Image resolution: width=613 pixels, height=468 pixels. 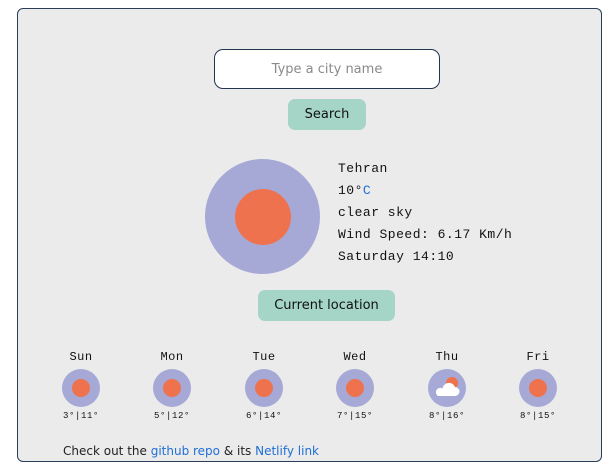 What do you see at coordinates (287, 451) in the screenshot?
I see `netlify-link: Netlify link` at bounding box center [287, 451].